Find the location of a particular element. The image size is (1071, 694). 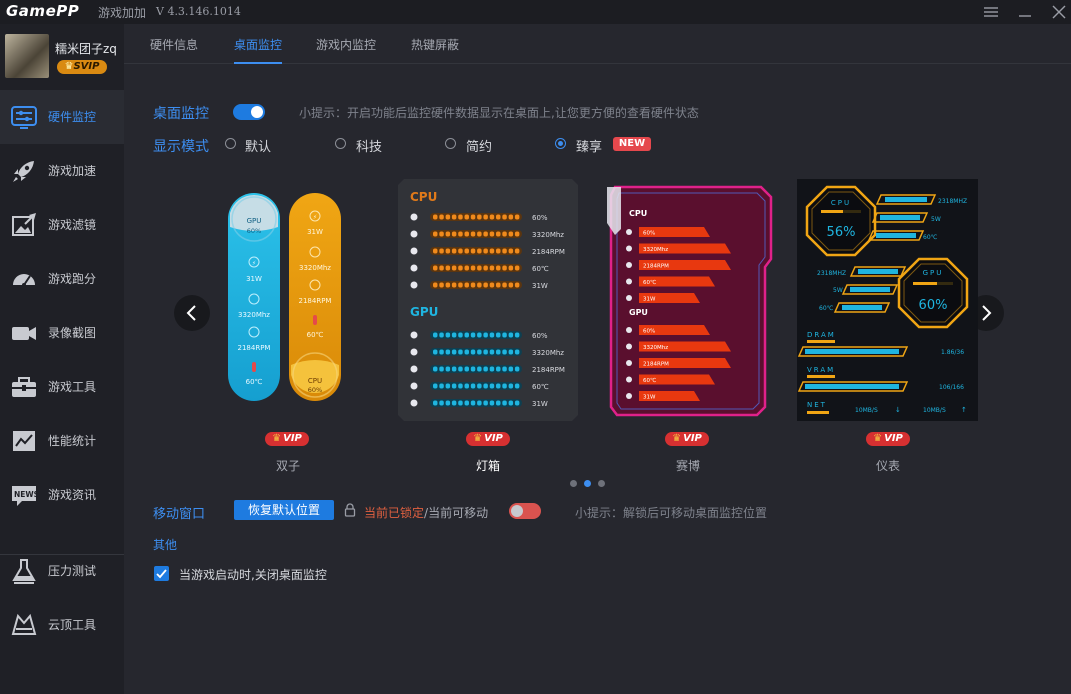

sidebar-item-recording: 录像截图 is located at coordinates (62, 333).